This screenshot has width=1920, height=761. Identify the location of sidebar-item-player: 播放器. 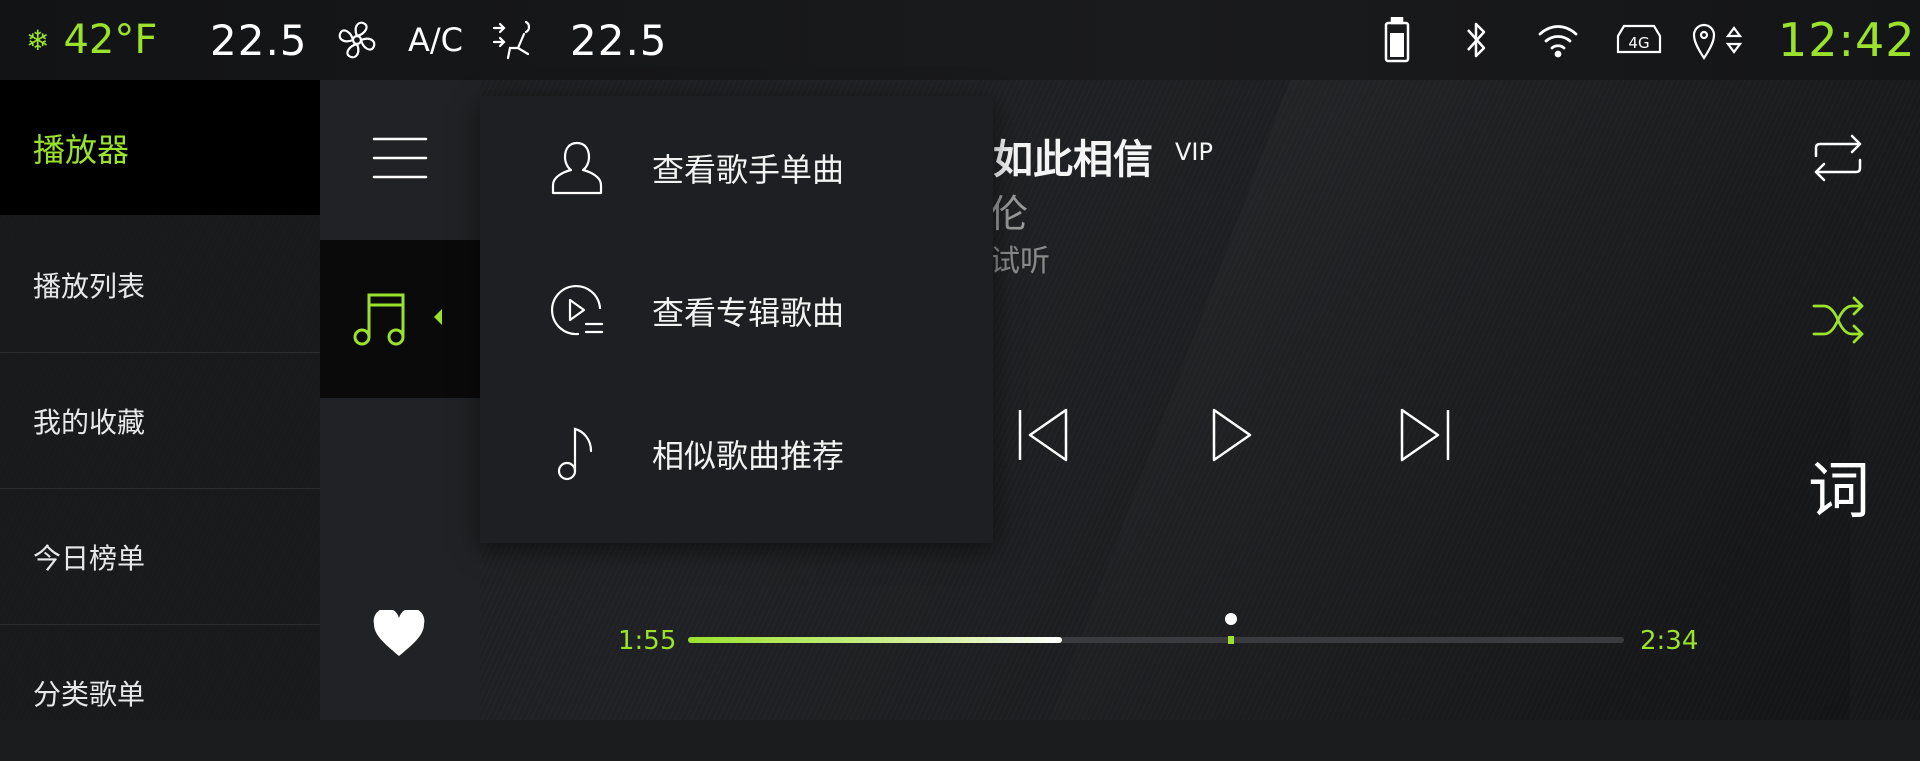
(160, 147).